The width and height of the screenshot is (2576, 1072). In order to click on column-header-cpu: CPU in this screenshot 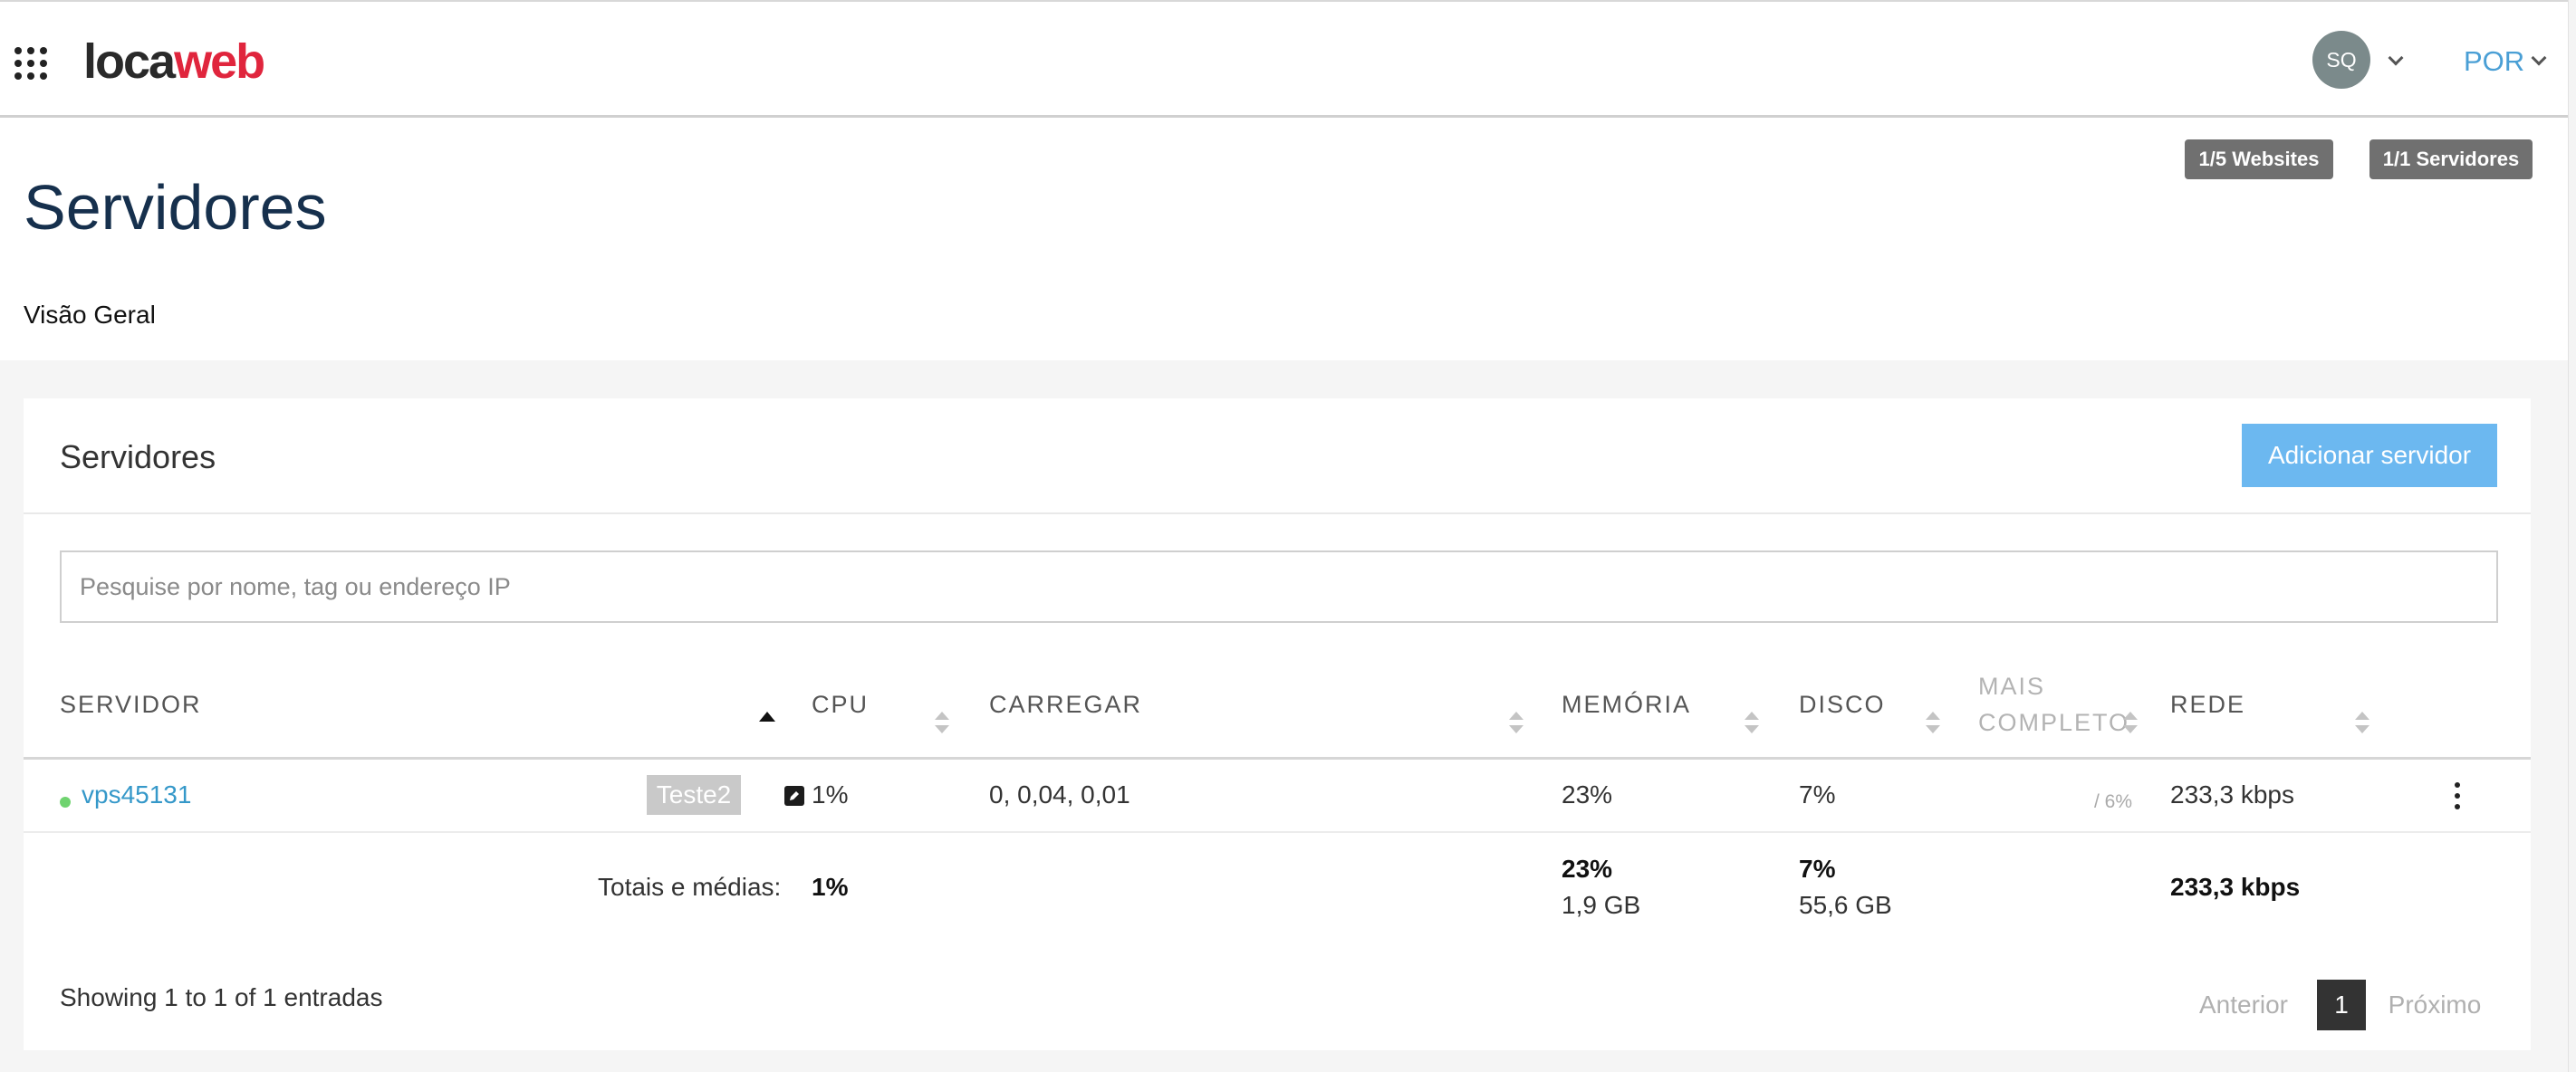, I will do `click(840, 705)`.